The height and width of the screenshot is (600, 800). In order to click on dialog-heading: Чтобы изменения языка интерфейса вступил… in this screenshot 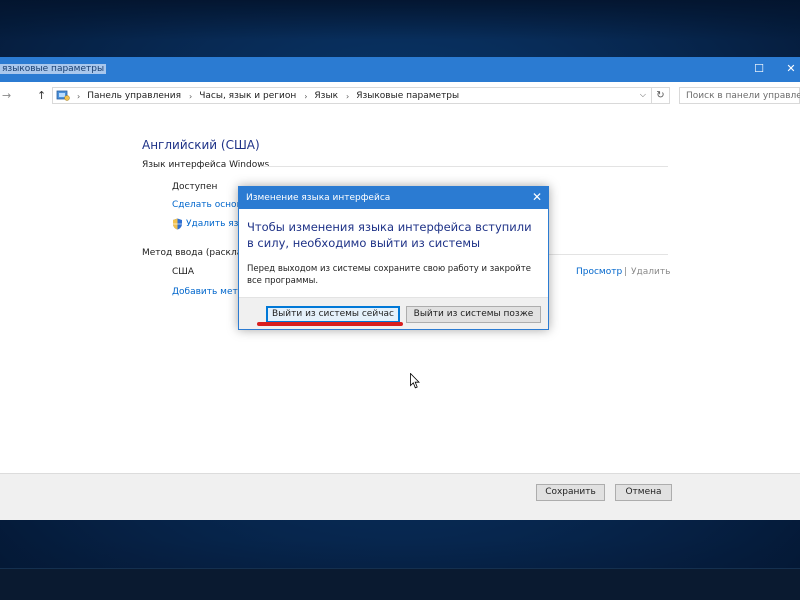, I will do `click(389, 235)`.